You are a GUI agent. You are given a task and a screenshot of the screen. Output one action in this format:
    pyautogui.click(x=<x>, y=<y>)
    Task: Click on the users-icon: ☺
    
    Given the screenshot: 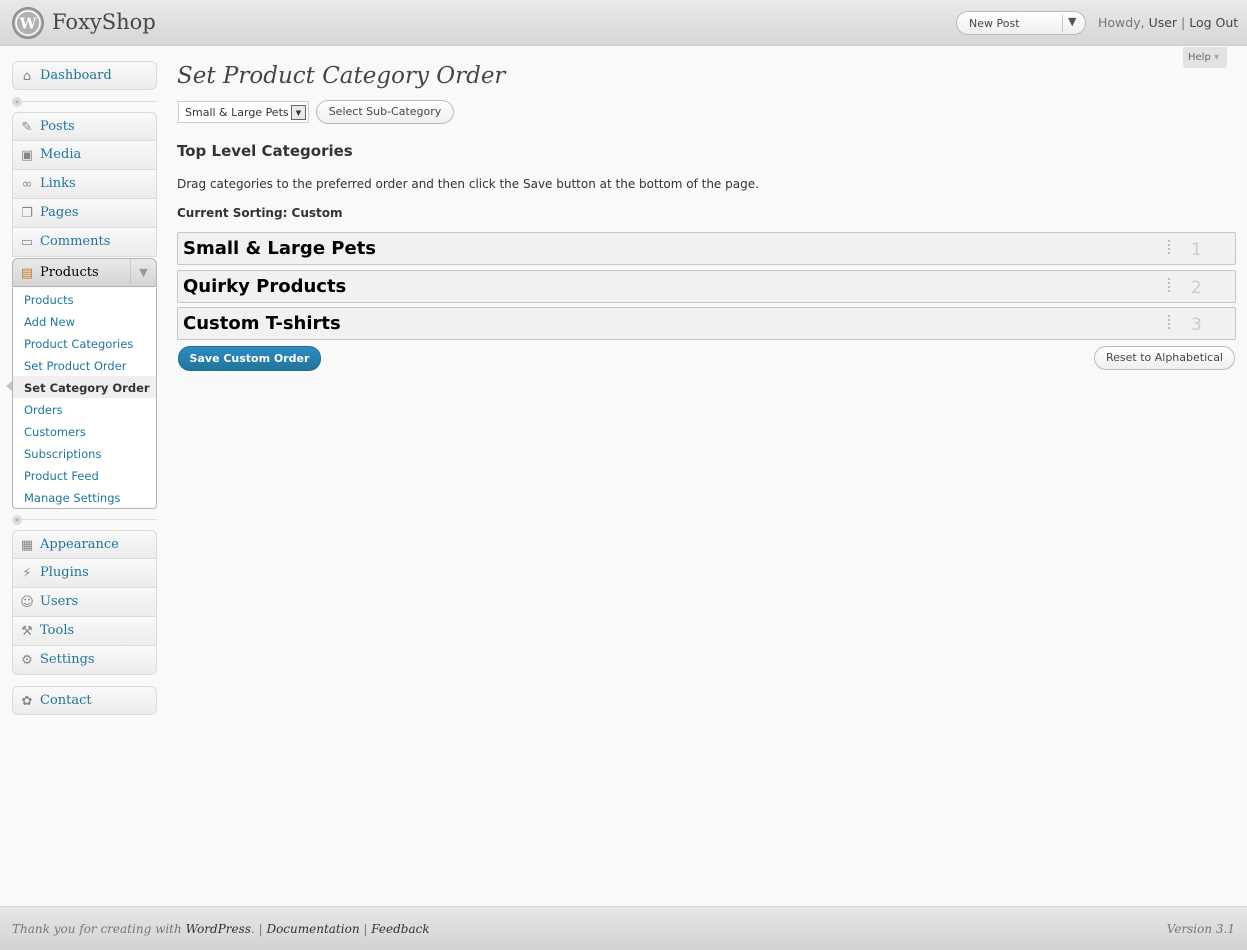 What is the action you would take?
    pyautogui.click(x=27, y=602)
    